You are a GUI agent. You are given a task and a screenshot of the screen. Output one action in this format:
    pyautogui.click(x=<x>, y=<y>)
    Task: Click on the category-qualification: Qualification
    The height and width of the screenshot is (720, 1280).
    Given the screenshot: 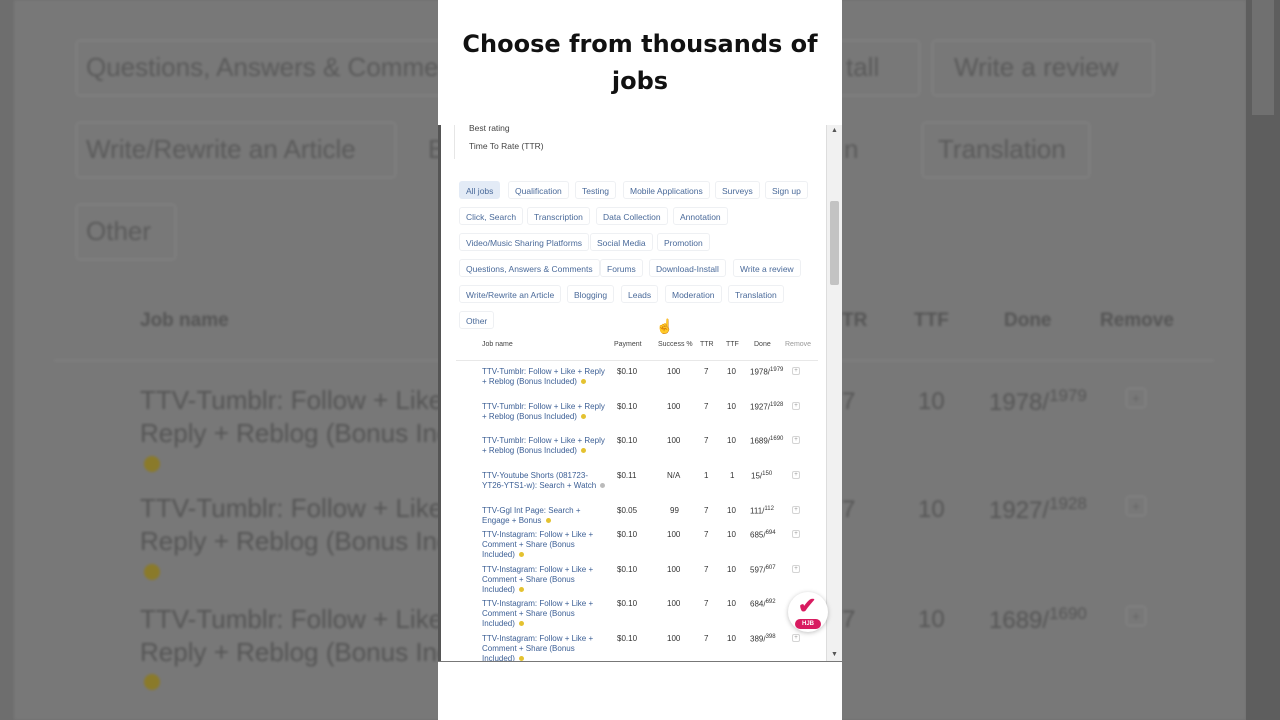 What is the action you would take?
    pyautogui.click(x=538, y=190)
    